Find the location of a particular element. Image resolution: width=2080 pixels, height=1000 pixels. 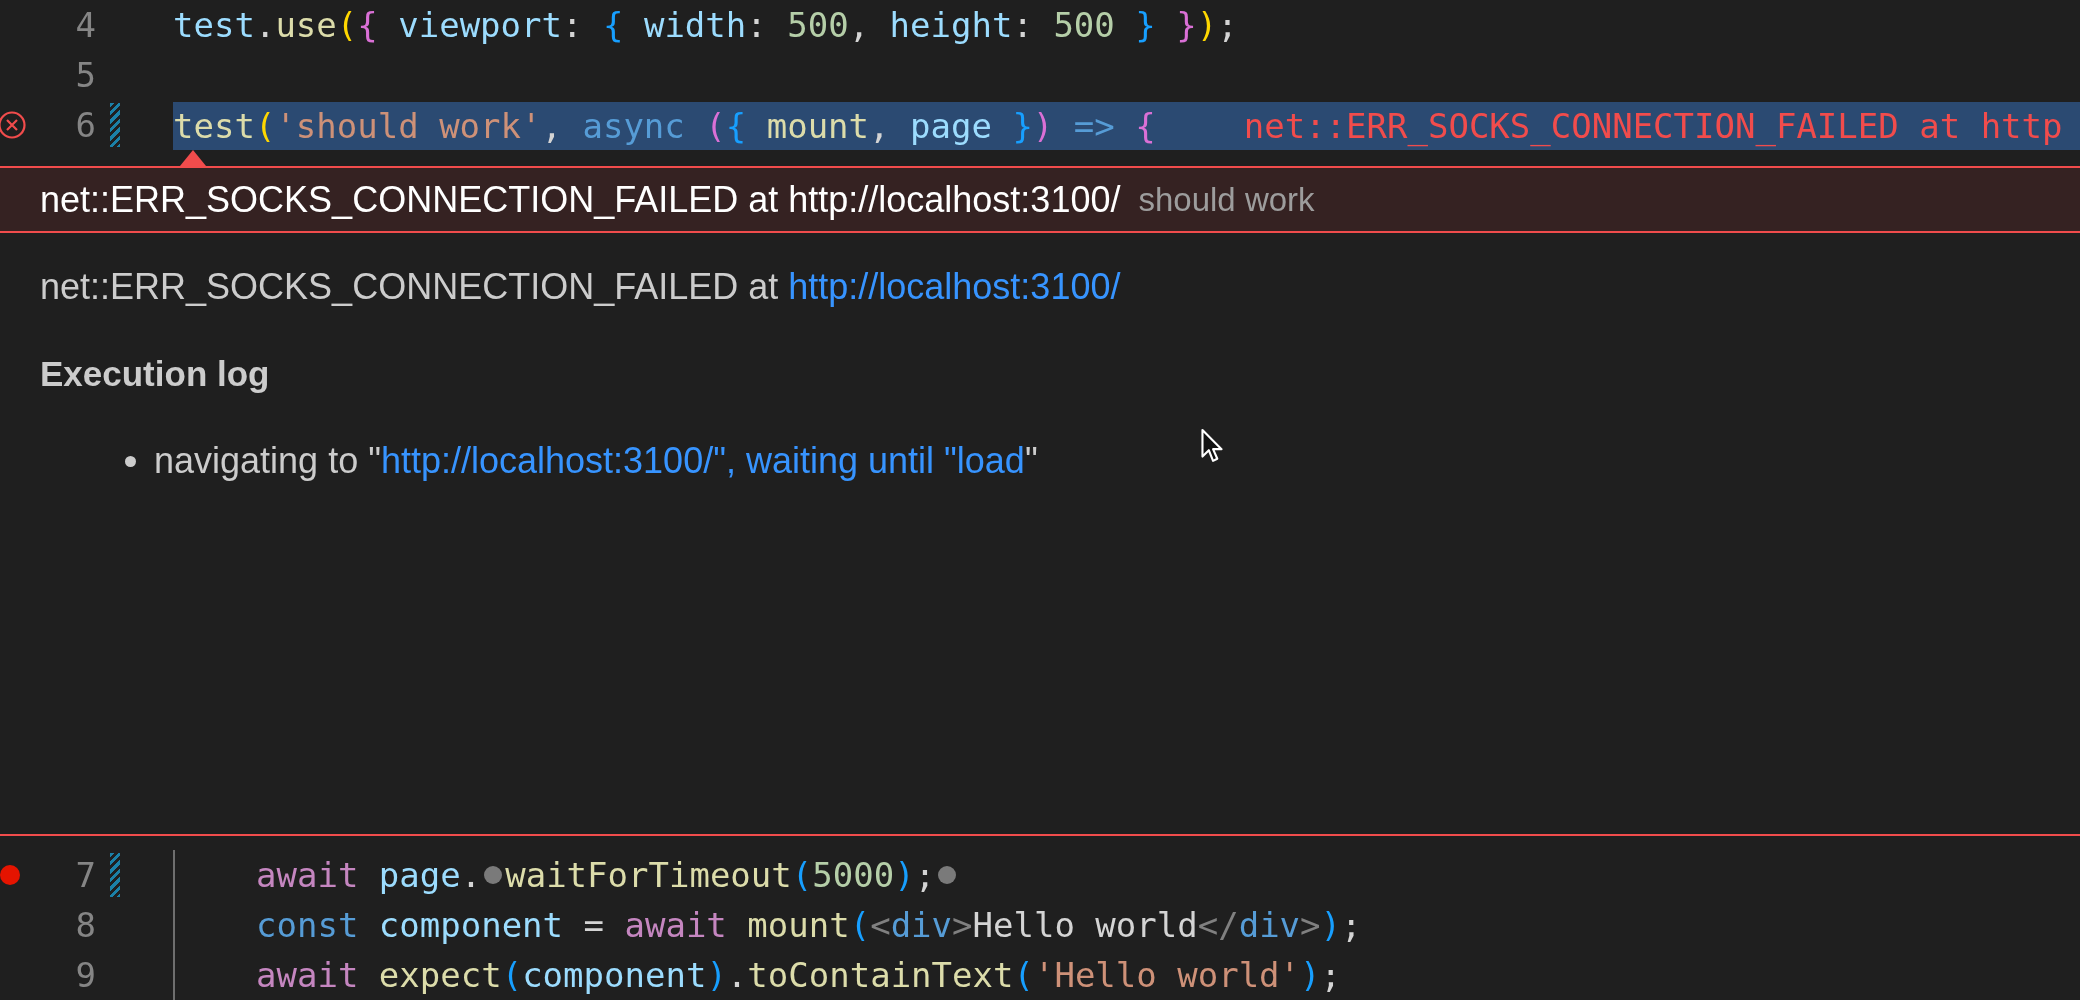

code-text: await expect(component).toContainText('Hello world'); is located at coordinates (798, 975).